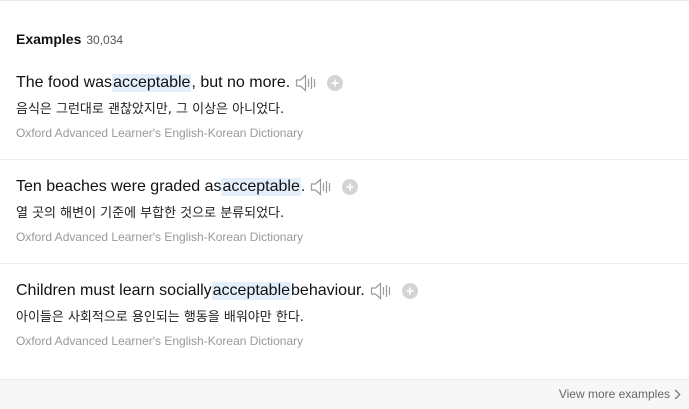 This screenshot has width=689, height=409. Describe the element at coordinates (105, 40) in the screenshot. I see `examples-count: 30,034` at that location.